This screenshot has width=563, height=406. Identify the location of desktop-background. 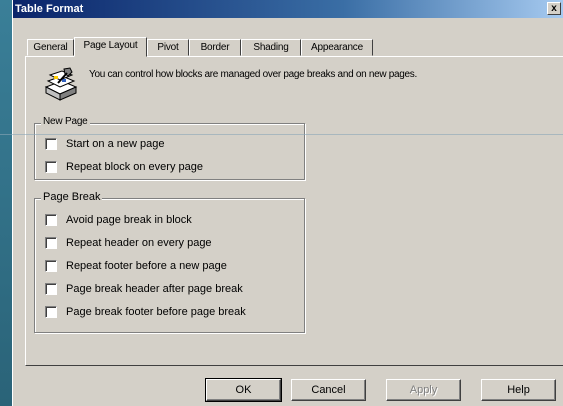
(6, 203).